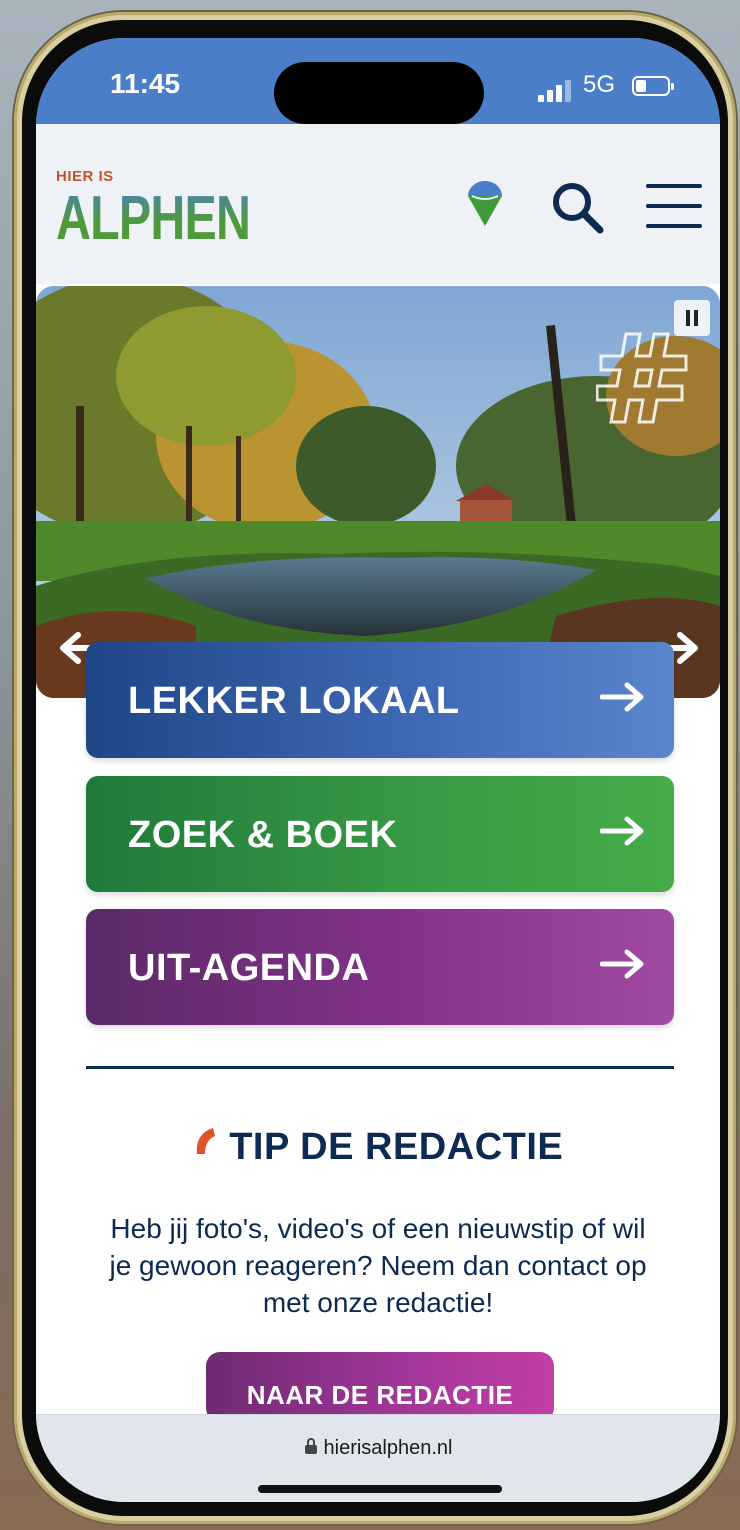 The image size is (740, 1530). What do you see at coordinates (379, 93) in the screenshot?
I see `dynamic-island` at bounding box center [379, 93].